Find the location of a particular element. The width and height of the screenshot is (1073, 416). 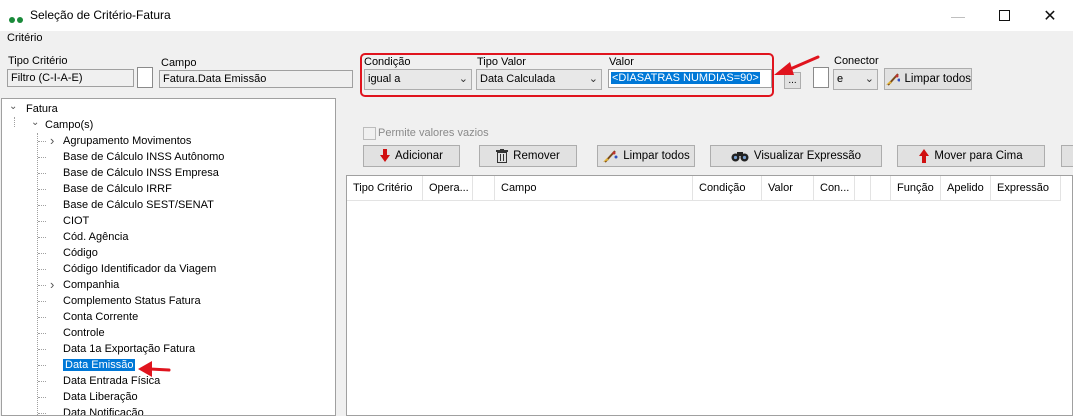

window-title: Seleção de Critério-Fatura is located at coordinates (100, 15).